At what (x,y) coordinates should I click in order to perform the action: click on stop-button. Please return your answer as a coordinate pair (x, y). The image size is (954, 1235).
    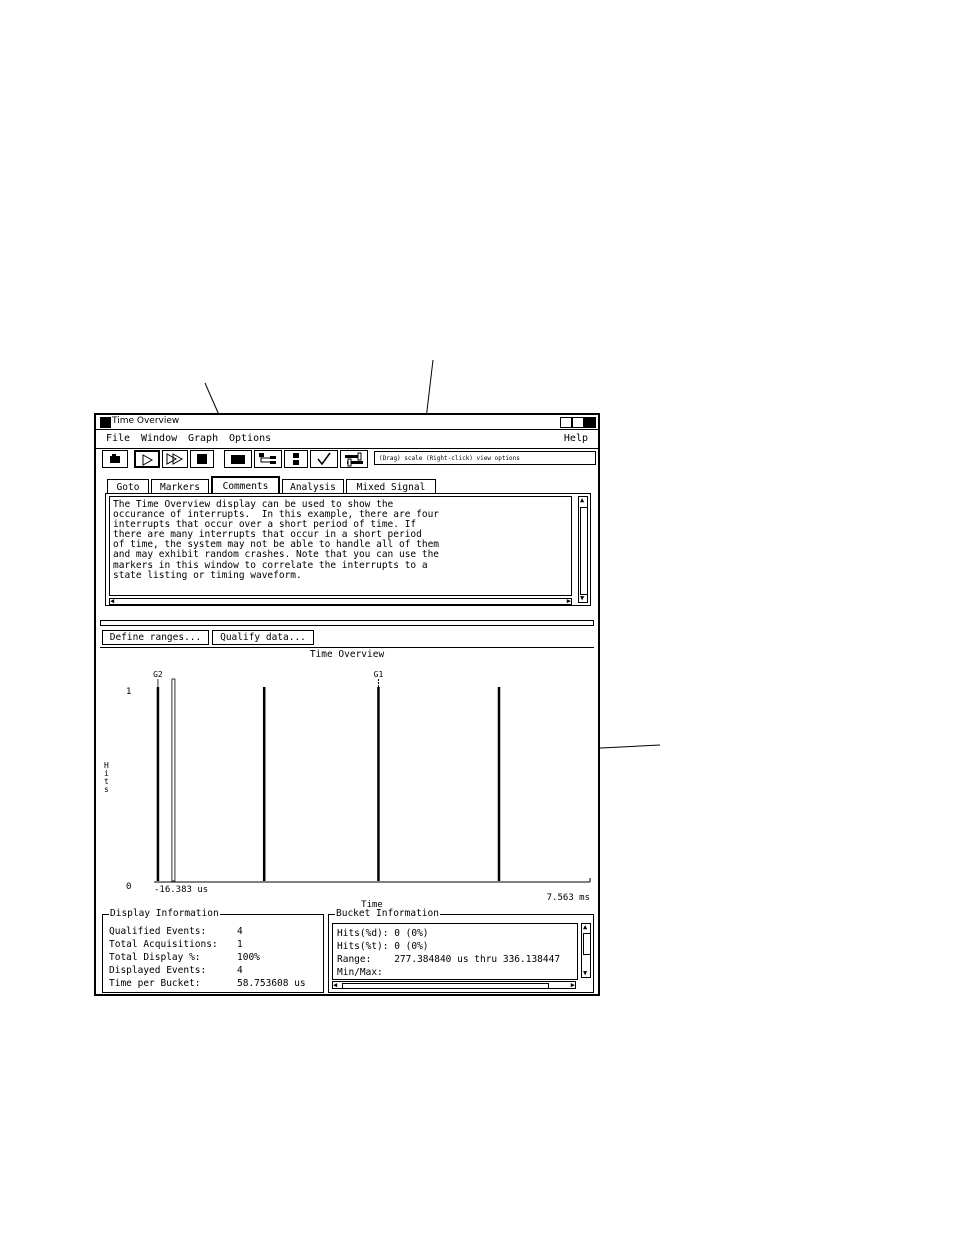
    Looking at the image, I should click on (202, 459).